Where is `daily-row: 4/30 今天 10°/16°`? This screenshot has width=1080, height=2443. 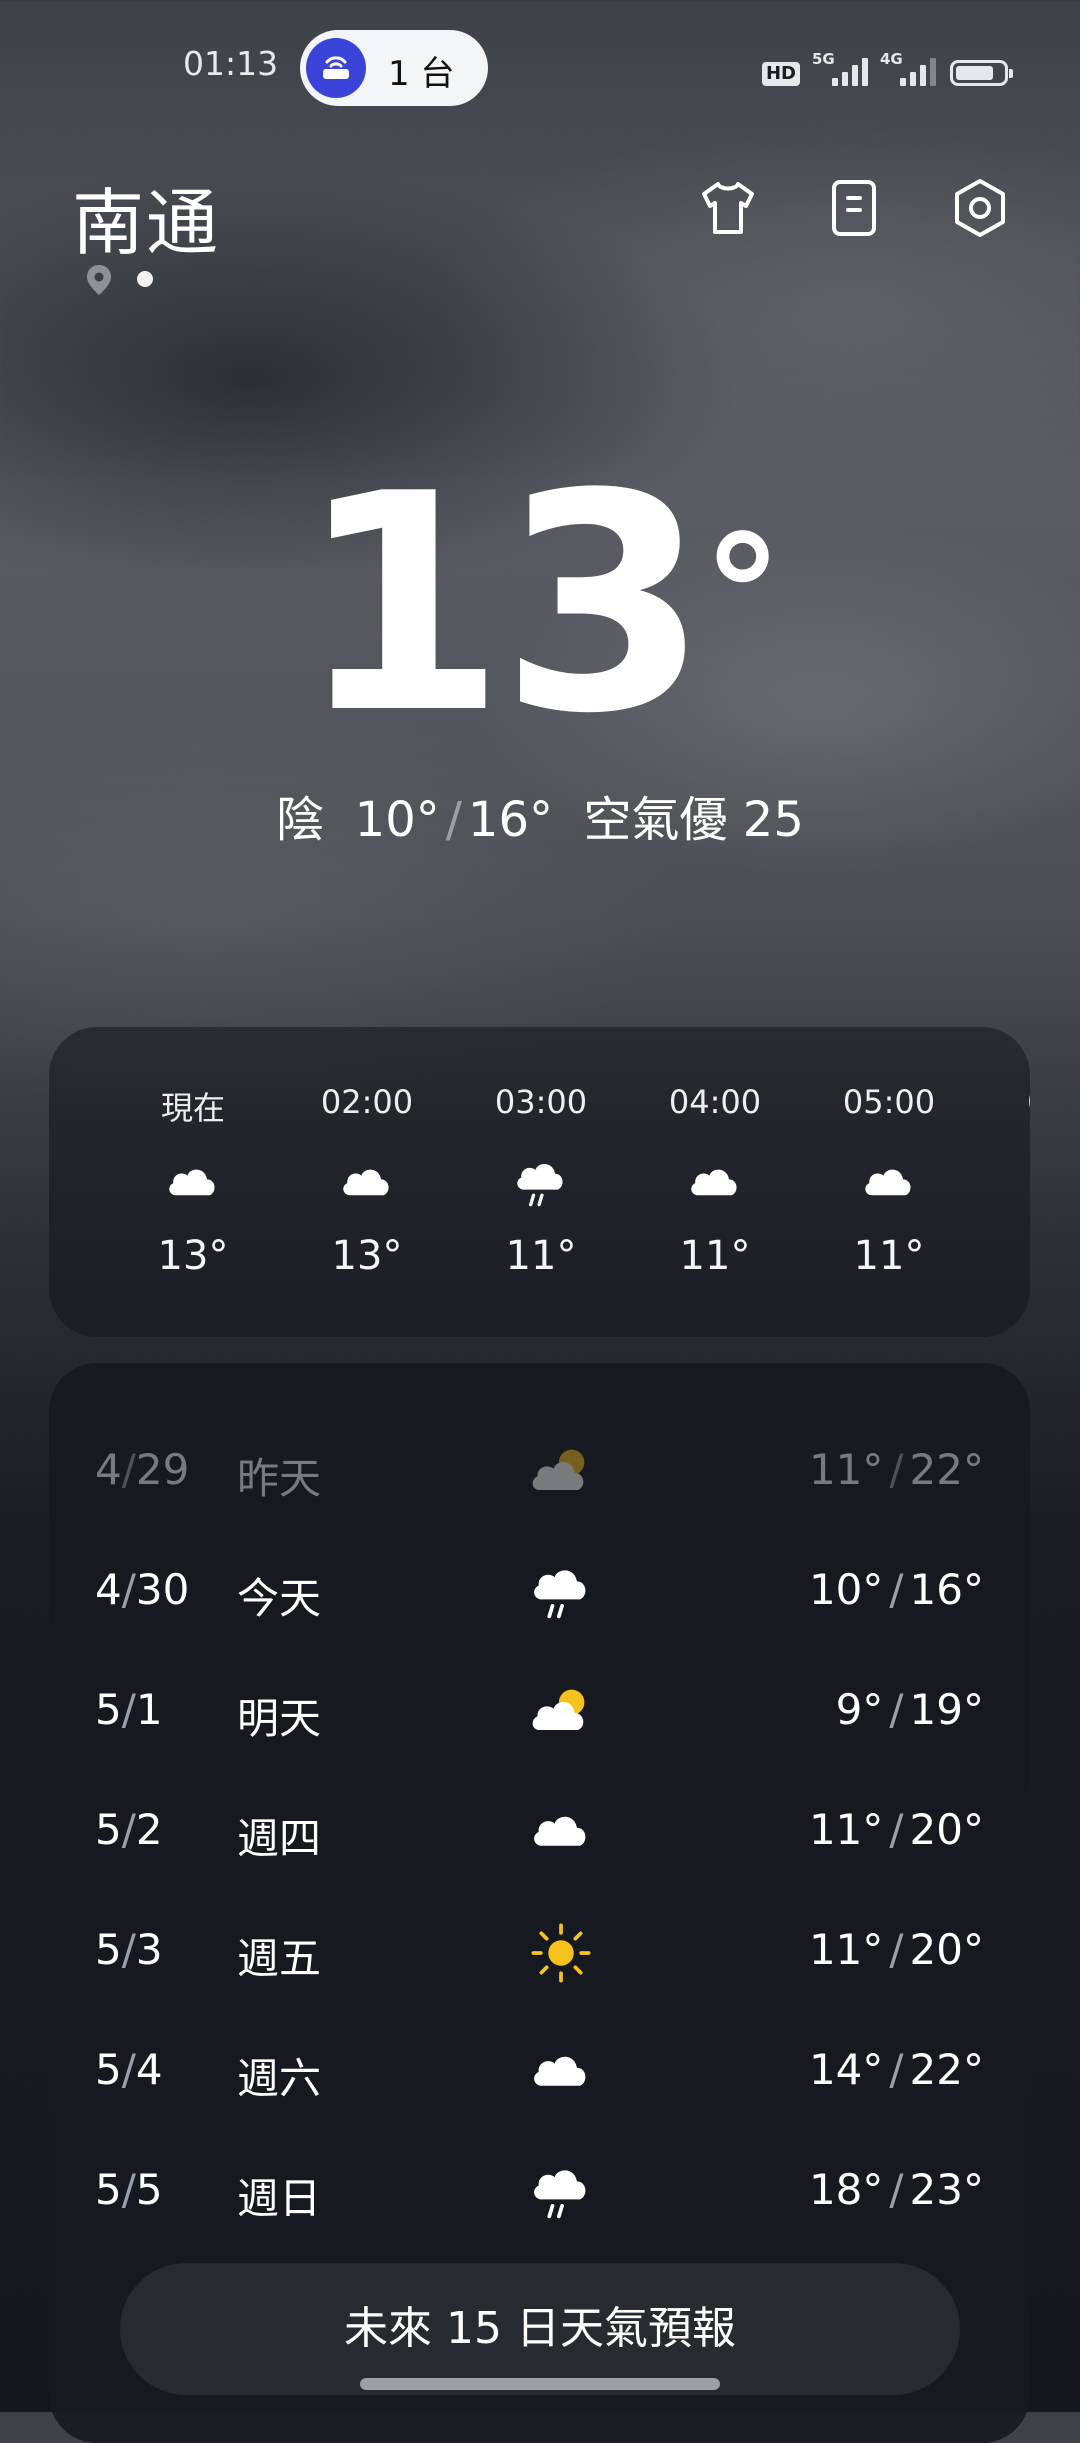
daily-row: 4/30 今天 10°/16° is located at coordinates (539, 1593).